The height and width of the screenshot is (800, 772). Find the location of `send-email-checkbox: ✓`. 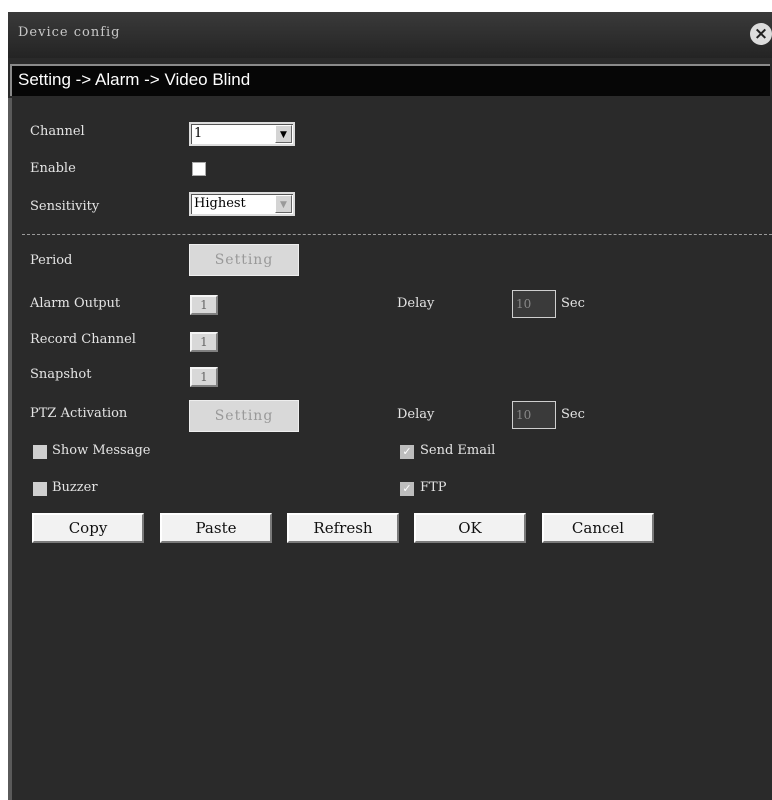

send-email-checkbox: ✓ is located at coordinates (407, 452).